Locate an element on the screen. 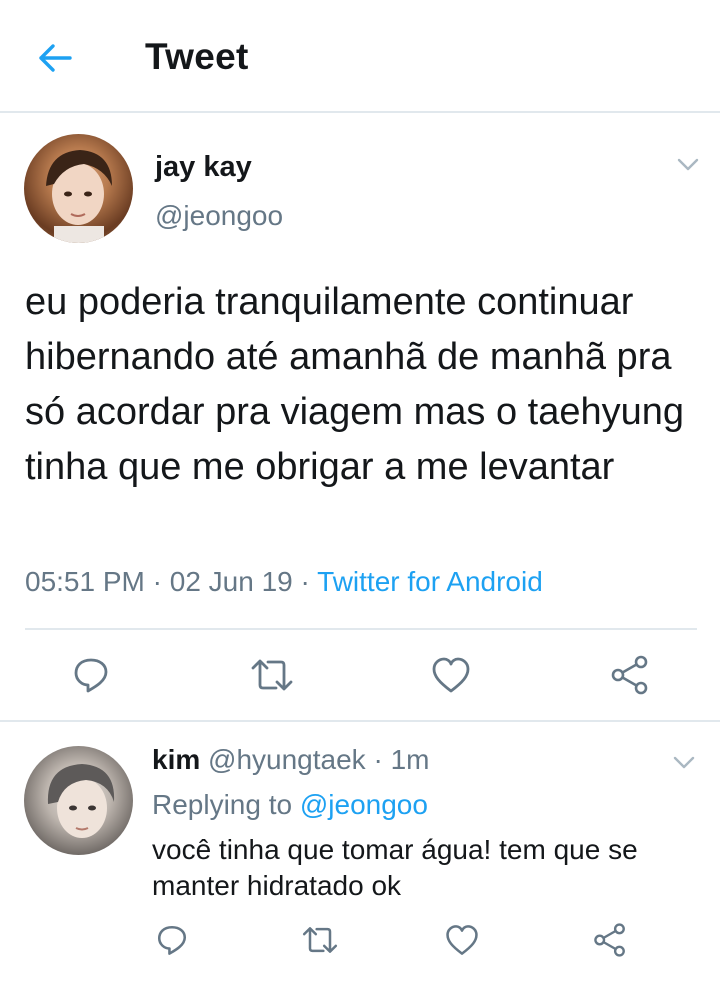 The height and width of the screenshot is (987, 720). avatar is located at coordinates (78, 188).